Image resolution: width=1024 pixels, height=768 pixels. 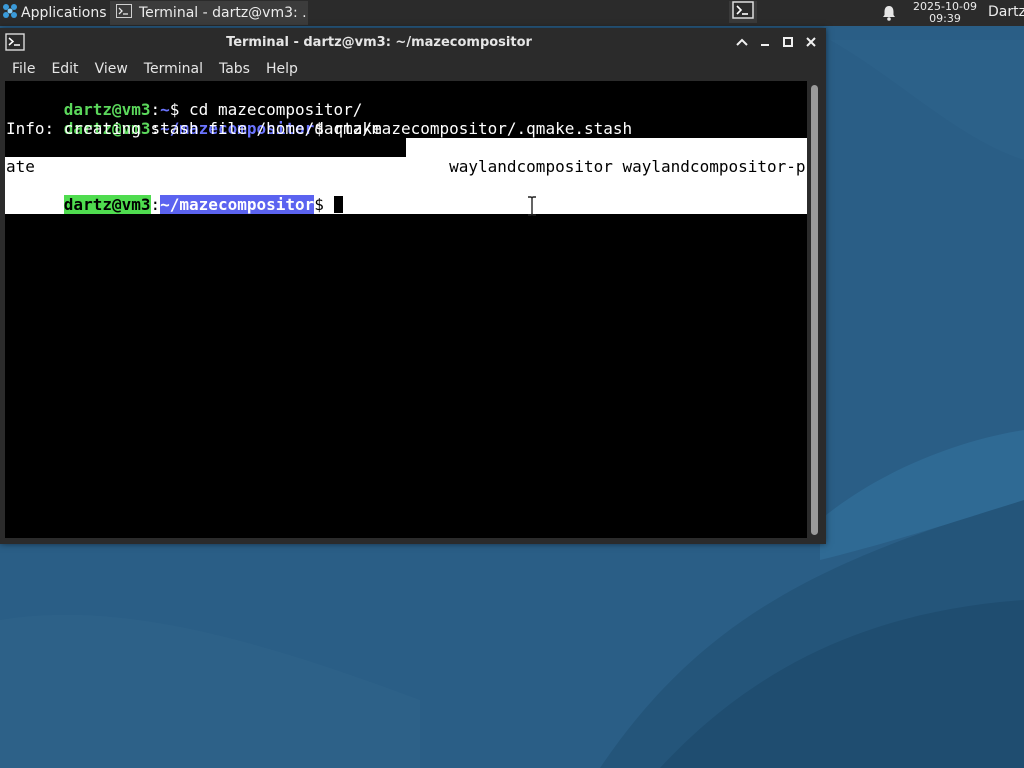 I want to click on window-titlebar: Terminal - dartz@vm3: ~/mazecompositor, so click(x=413, y=42).